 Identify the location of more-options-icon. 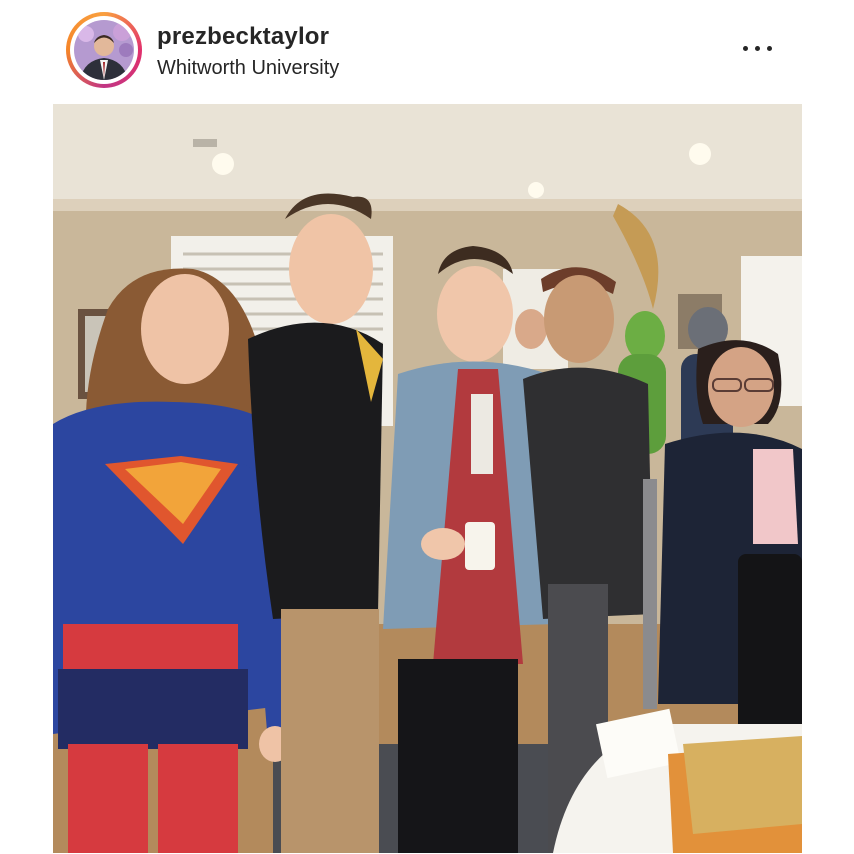
(758, 49).